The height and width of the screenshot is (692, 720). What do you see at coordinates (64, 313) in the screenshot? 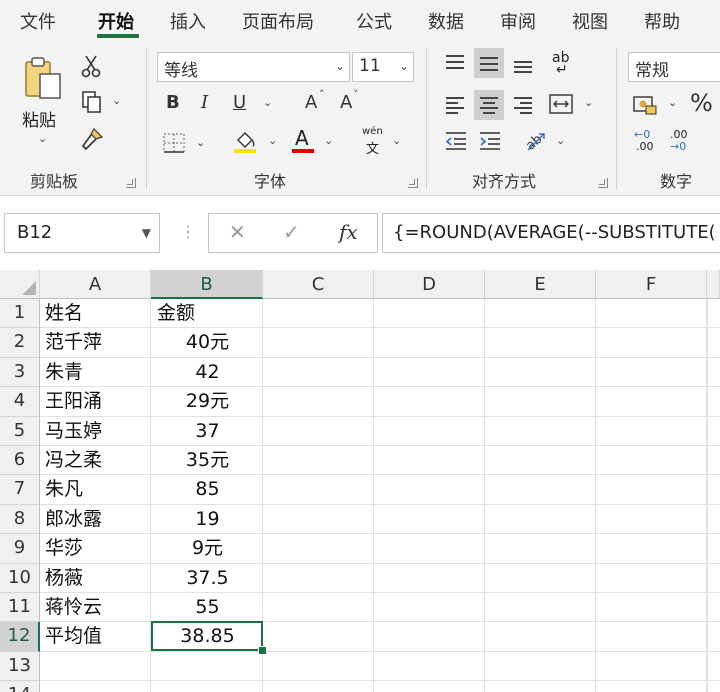
I see `cell-a1: 姓名` at bounding box center [64, 313].